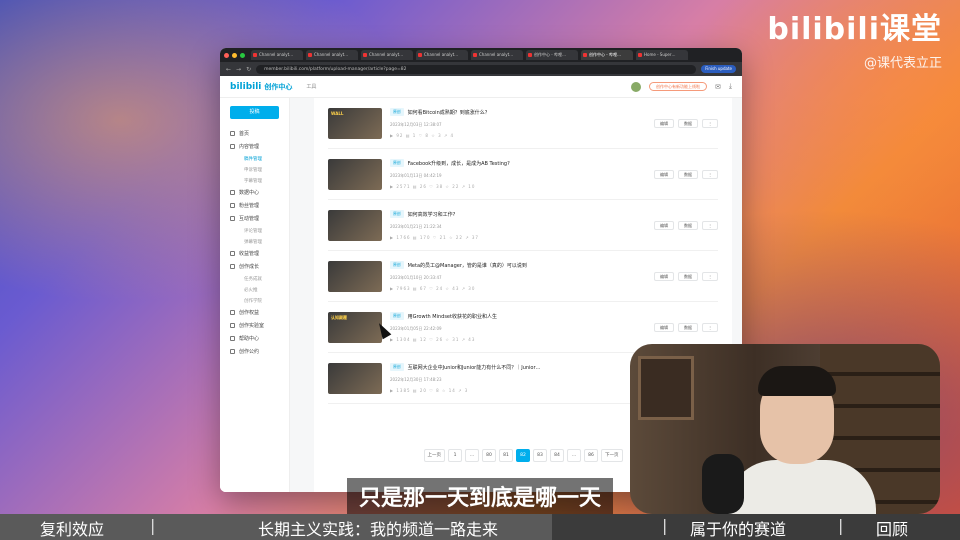  Describe the element at coordinates (557, 455) in the screenshot. I see `page-button: 84` at that location.